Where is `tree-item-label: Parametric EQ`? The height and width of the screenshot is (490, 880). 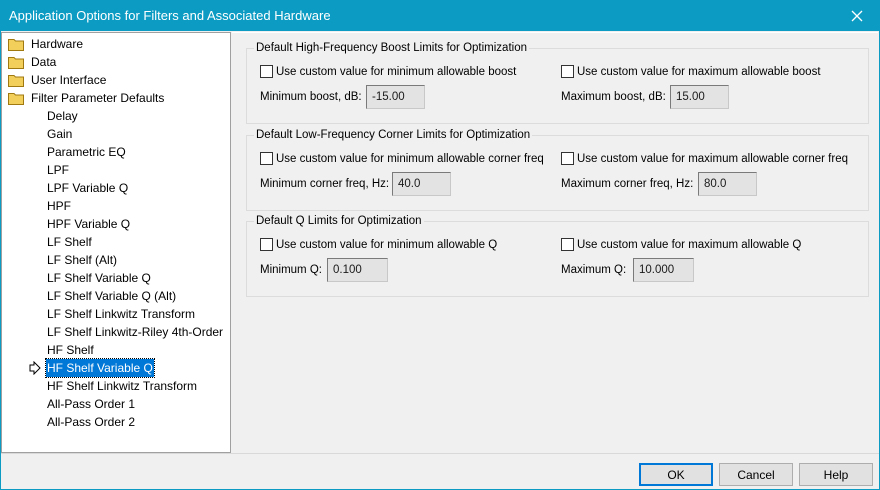
tree-item-label: Parametric EQ is located at coordinates (86, 152).